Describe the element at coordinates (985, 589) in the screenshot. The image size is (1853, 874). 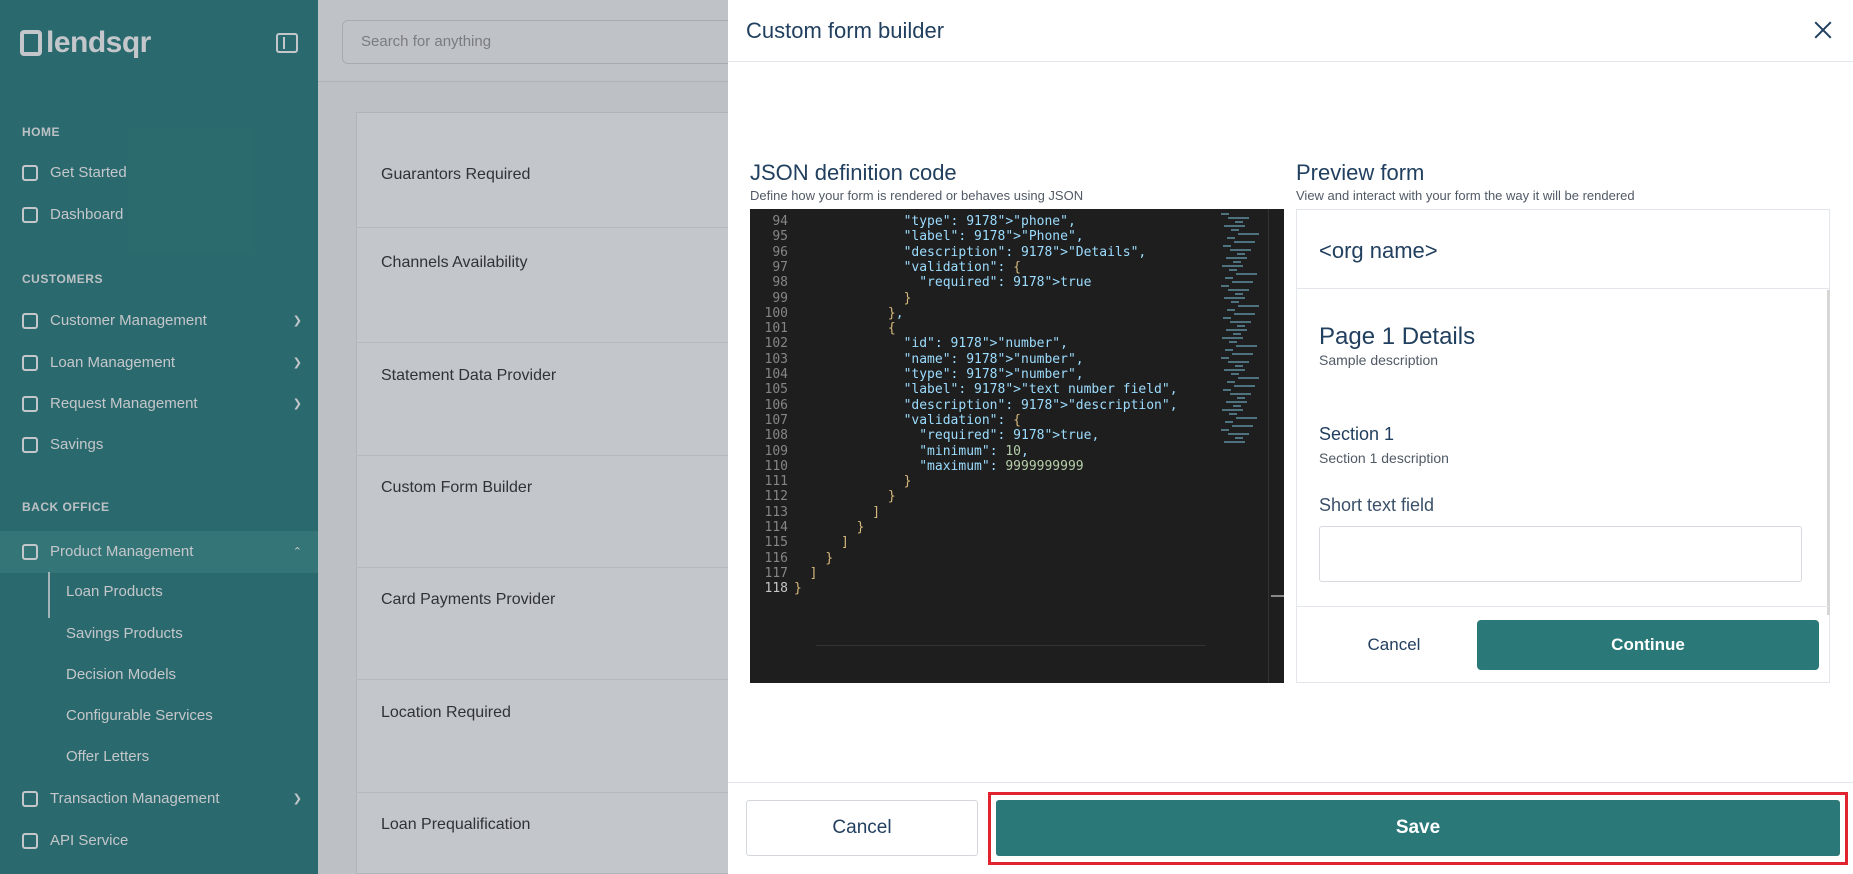
I see `code-line: 118}` at that location.